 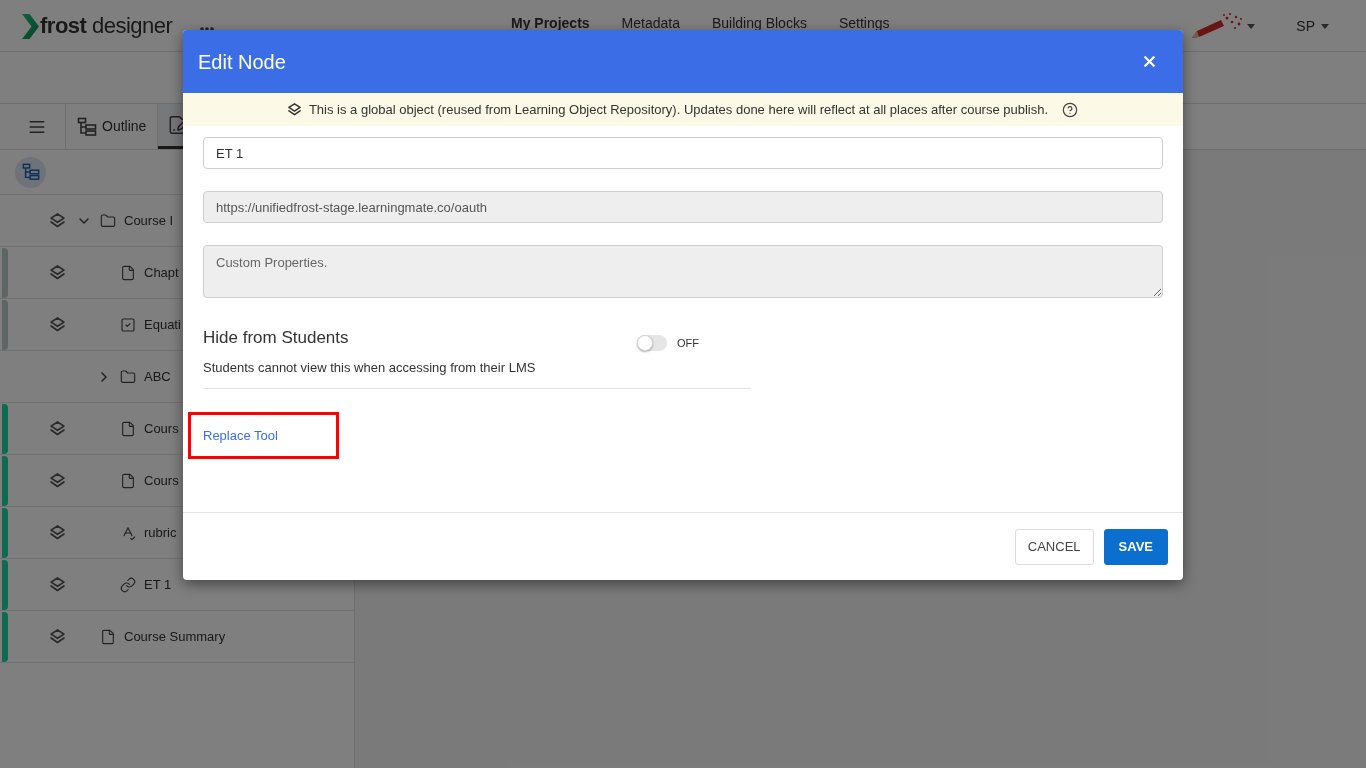 What do you see at coordinates (106, 26) in the screenshot?
I see `logo-wordmark: frost designer` at bounding box center [106, 26].